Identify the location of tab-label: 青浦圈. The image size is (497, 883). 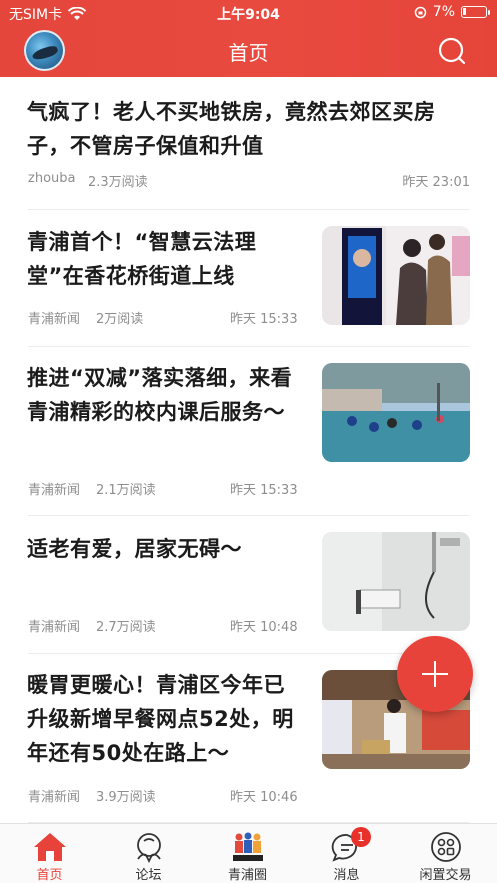
(247, 875).